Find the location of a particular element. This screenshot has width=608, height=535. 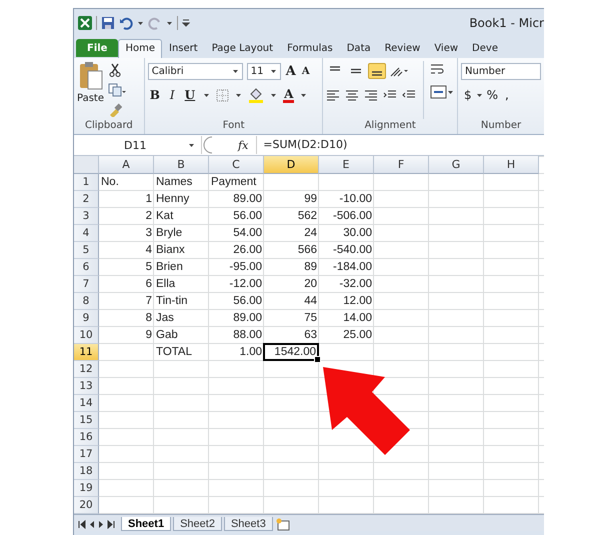

row-header: 8 is located at coordinates (86, 301).